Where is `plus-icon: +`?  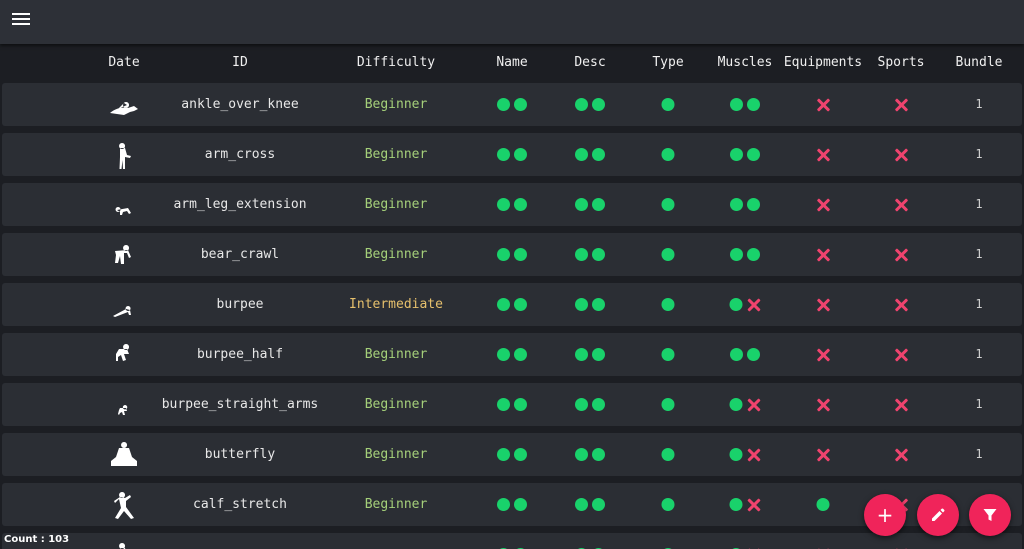 plus-icon: + is located at coordinates (885, 515).